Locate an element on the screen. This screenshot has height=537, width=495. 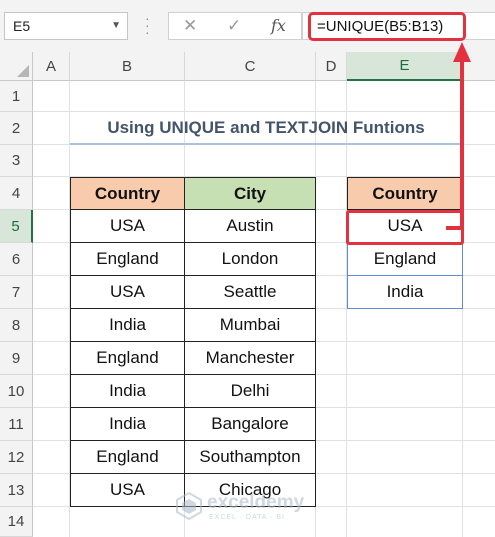
cancel-icon: ✕ is located at coordinates (190, 26).